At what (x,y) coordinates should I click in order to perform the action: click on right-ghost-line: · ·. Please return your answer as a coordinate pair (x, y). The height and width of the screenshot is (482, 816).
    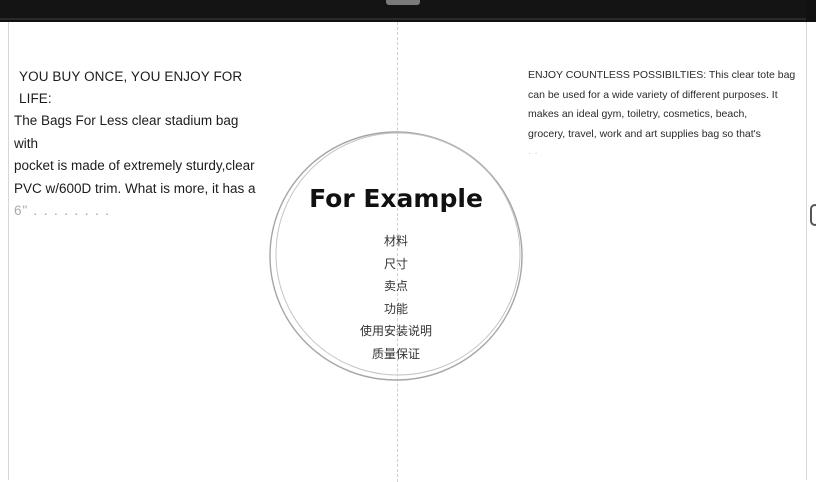
    Looking at the image, I should click on (533, 153).